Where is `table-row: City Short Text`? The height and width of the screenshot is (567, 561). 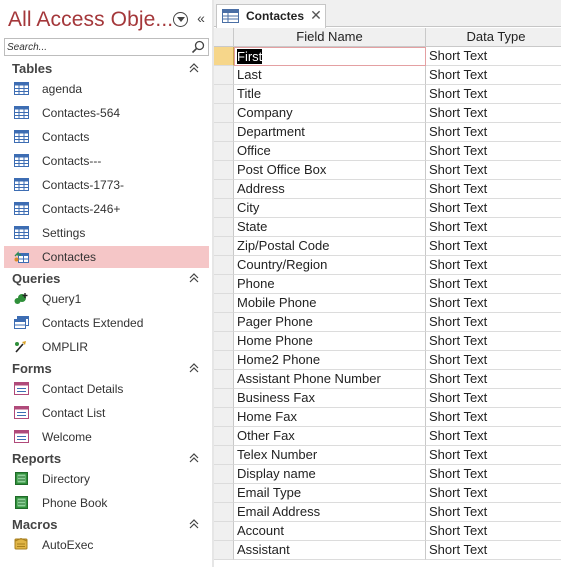
table-row: City Short Text is located at coordinates (387, 208).